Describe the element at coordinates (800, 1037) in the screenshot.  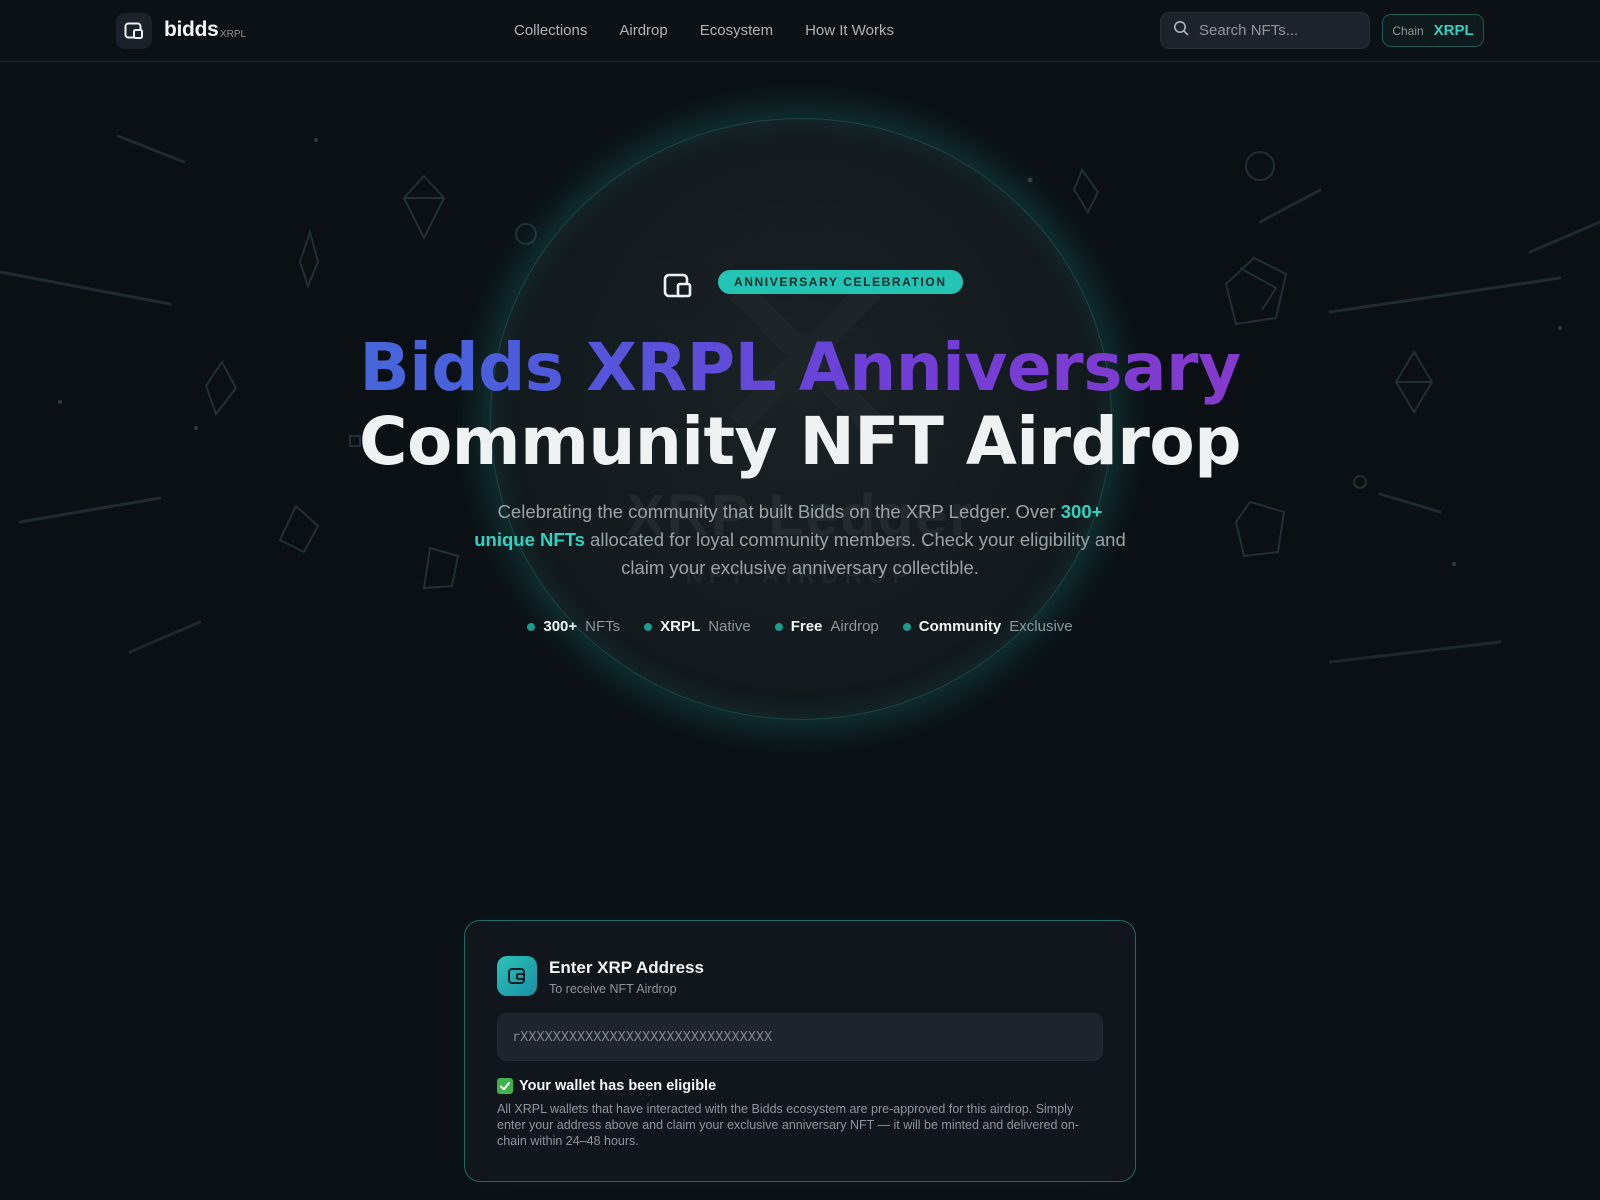
I see `xrp-address-input` at that location.